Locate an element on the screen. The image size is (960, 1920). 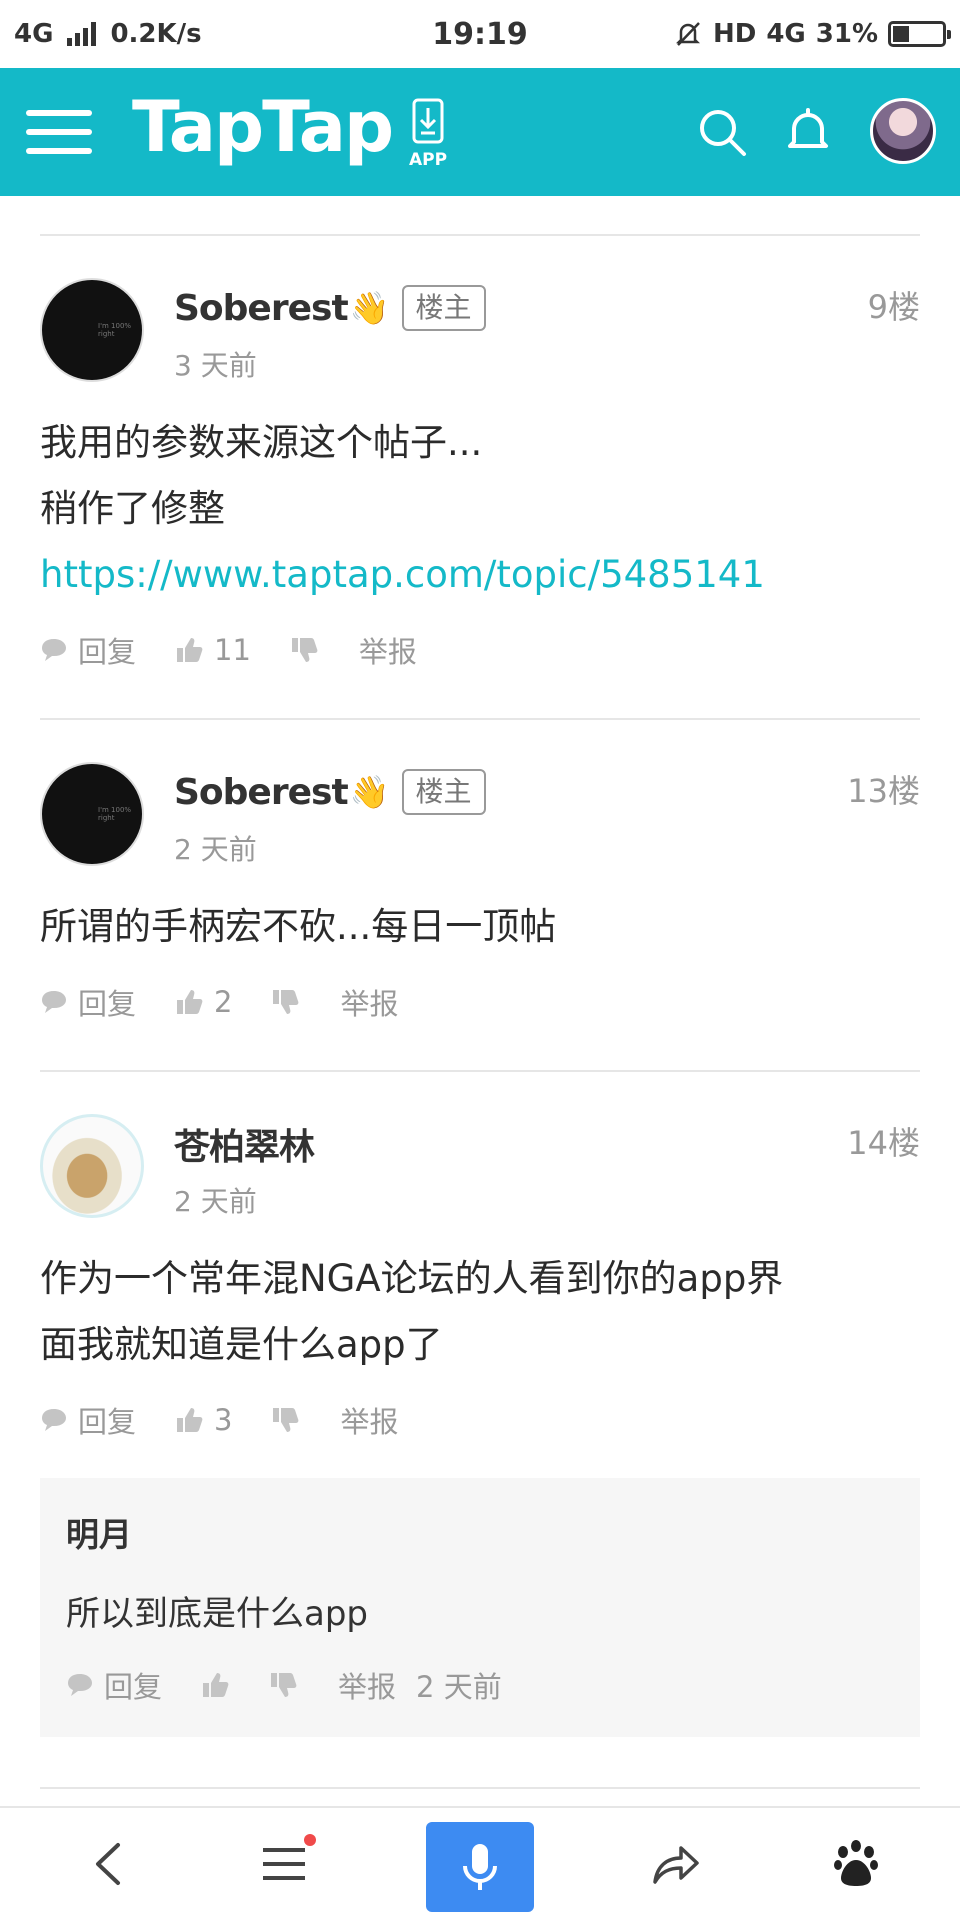
taptap-logo: TapTap is located at coordinates (263, 127).